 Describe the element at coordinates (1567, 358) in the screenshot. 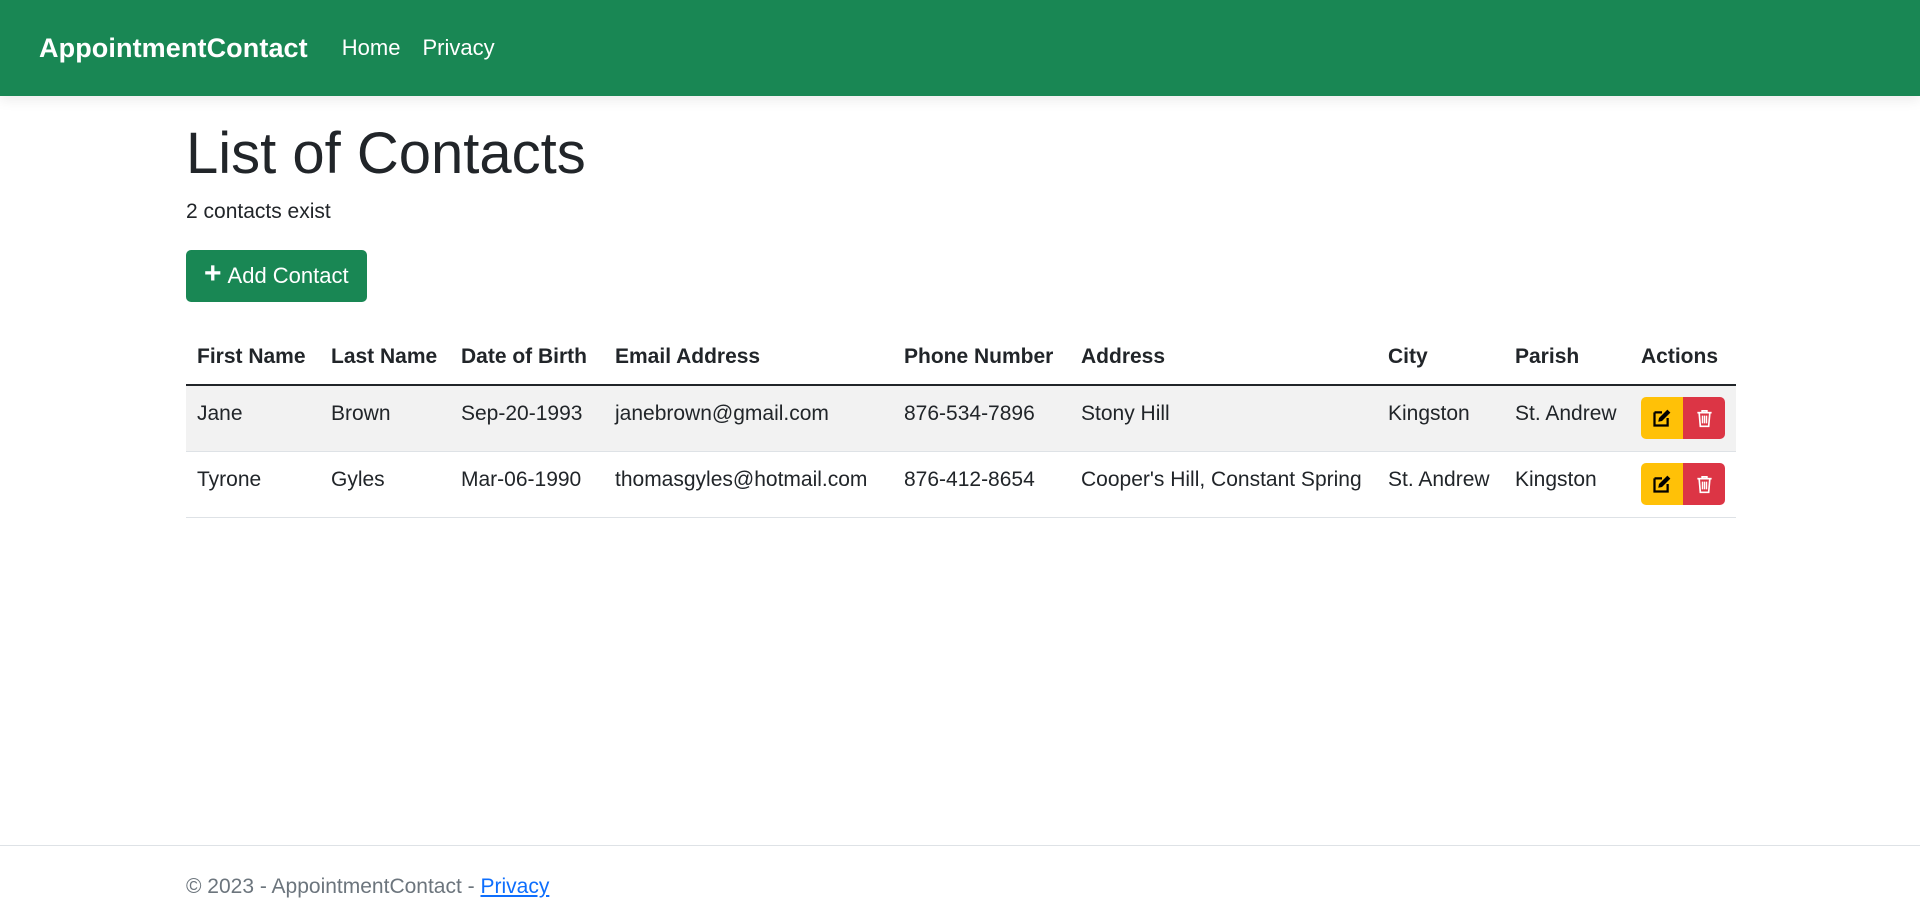

I see `header-parish: Parish` at that location.